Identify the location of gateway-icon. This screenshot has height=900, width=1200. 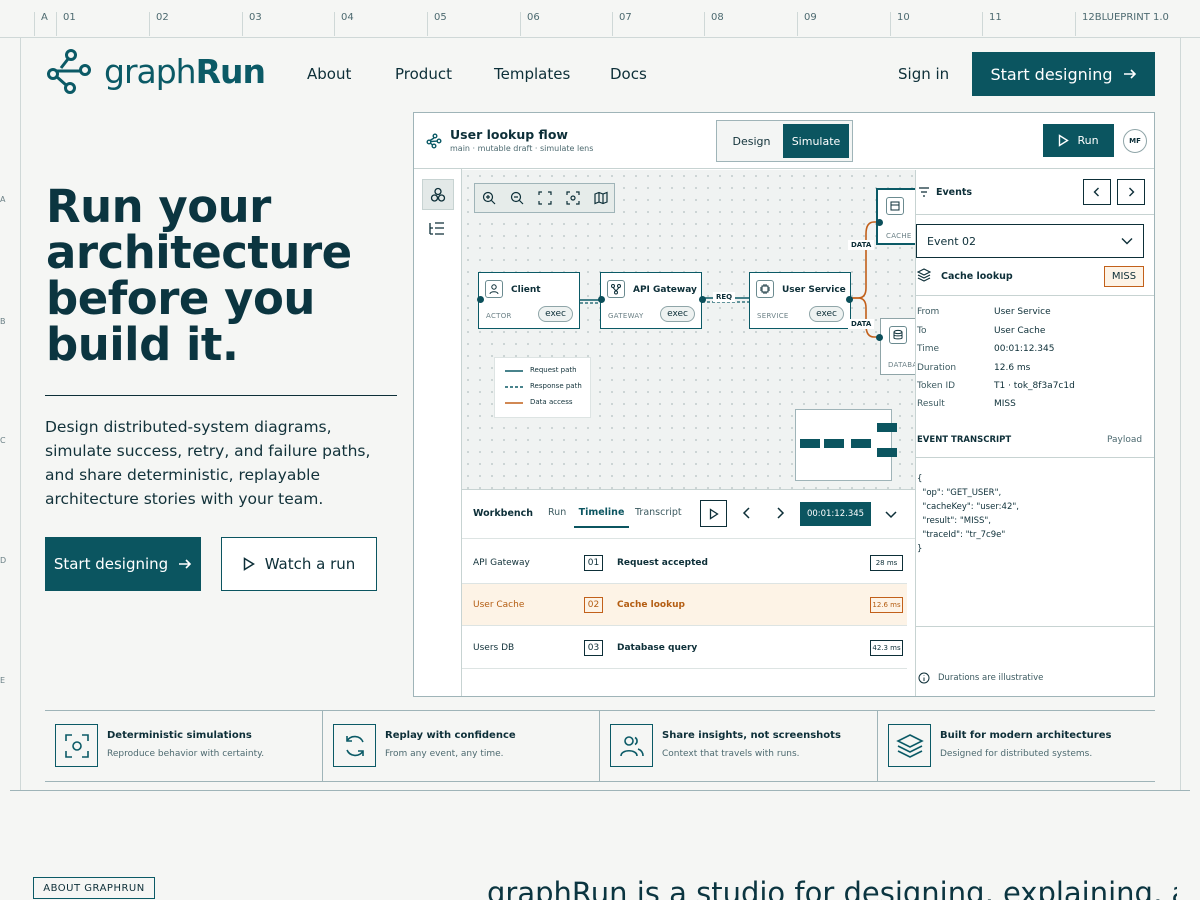
(616, 289).